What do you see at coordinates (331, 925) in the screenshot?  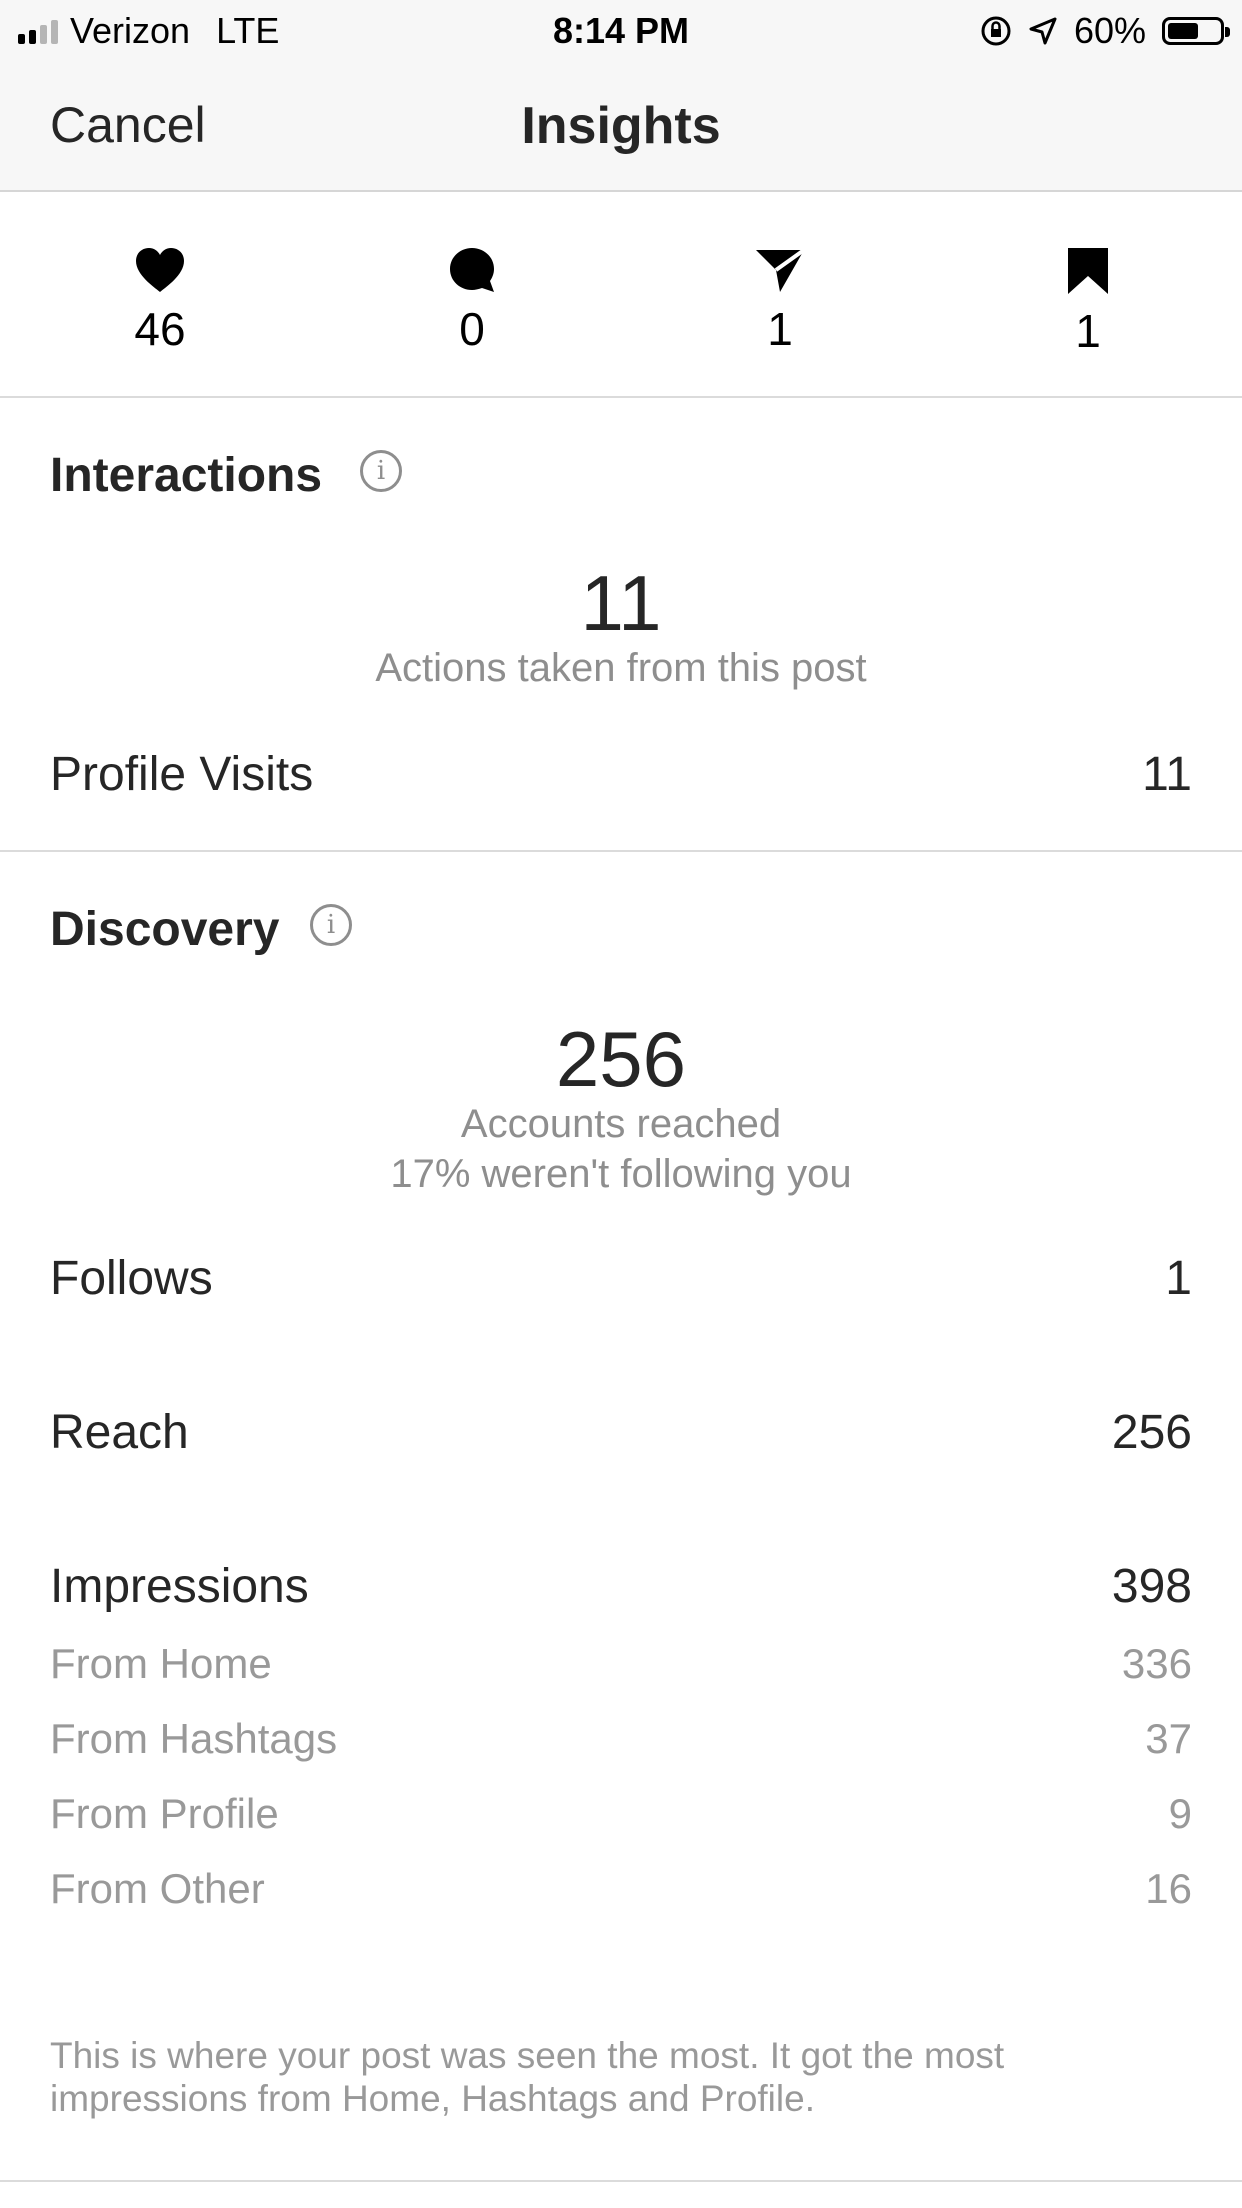 I see `discovery-info-icon: i` at bounding box center [331, 925].